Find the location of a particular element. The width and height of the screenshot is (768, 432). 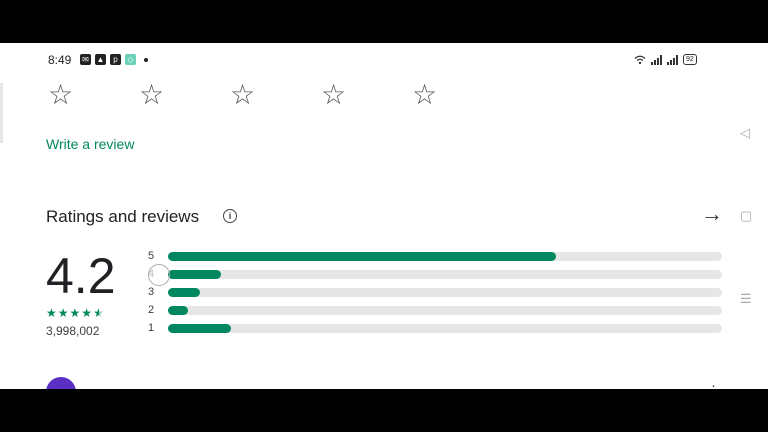

rate-star-3-icon: ☆ is located at coordinates (275, 95).